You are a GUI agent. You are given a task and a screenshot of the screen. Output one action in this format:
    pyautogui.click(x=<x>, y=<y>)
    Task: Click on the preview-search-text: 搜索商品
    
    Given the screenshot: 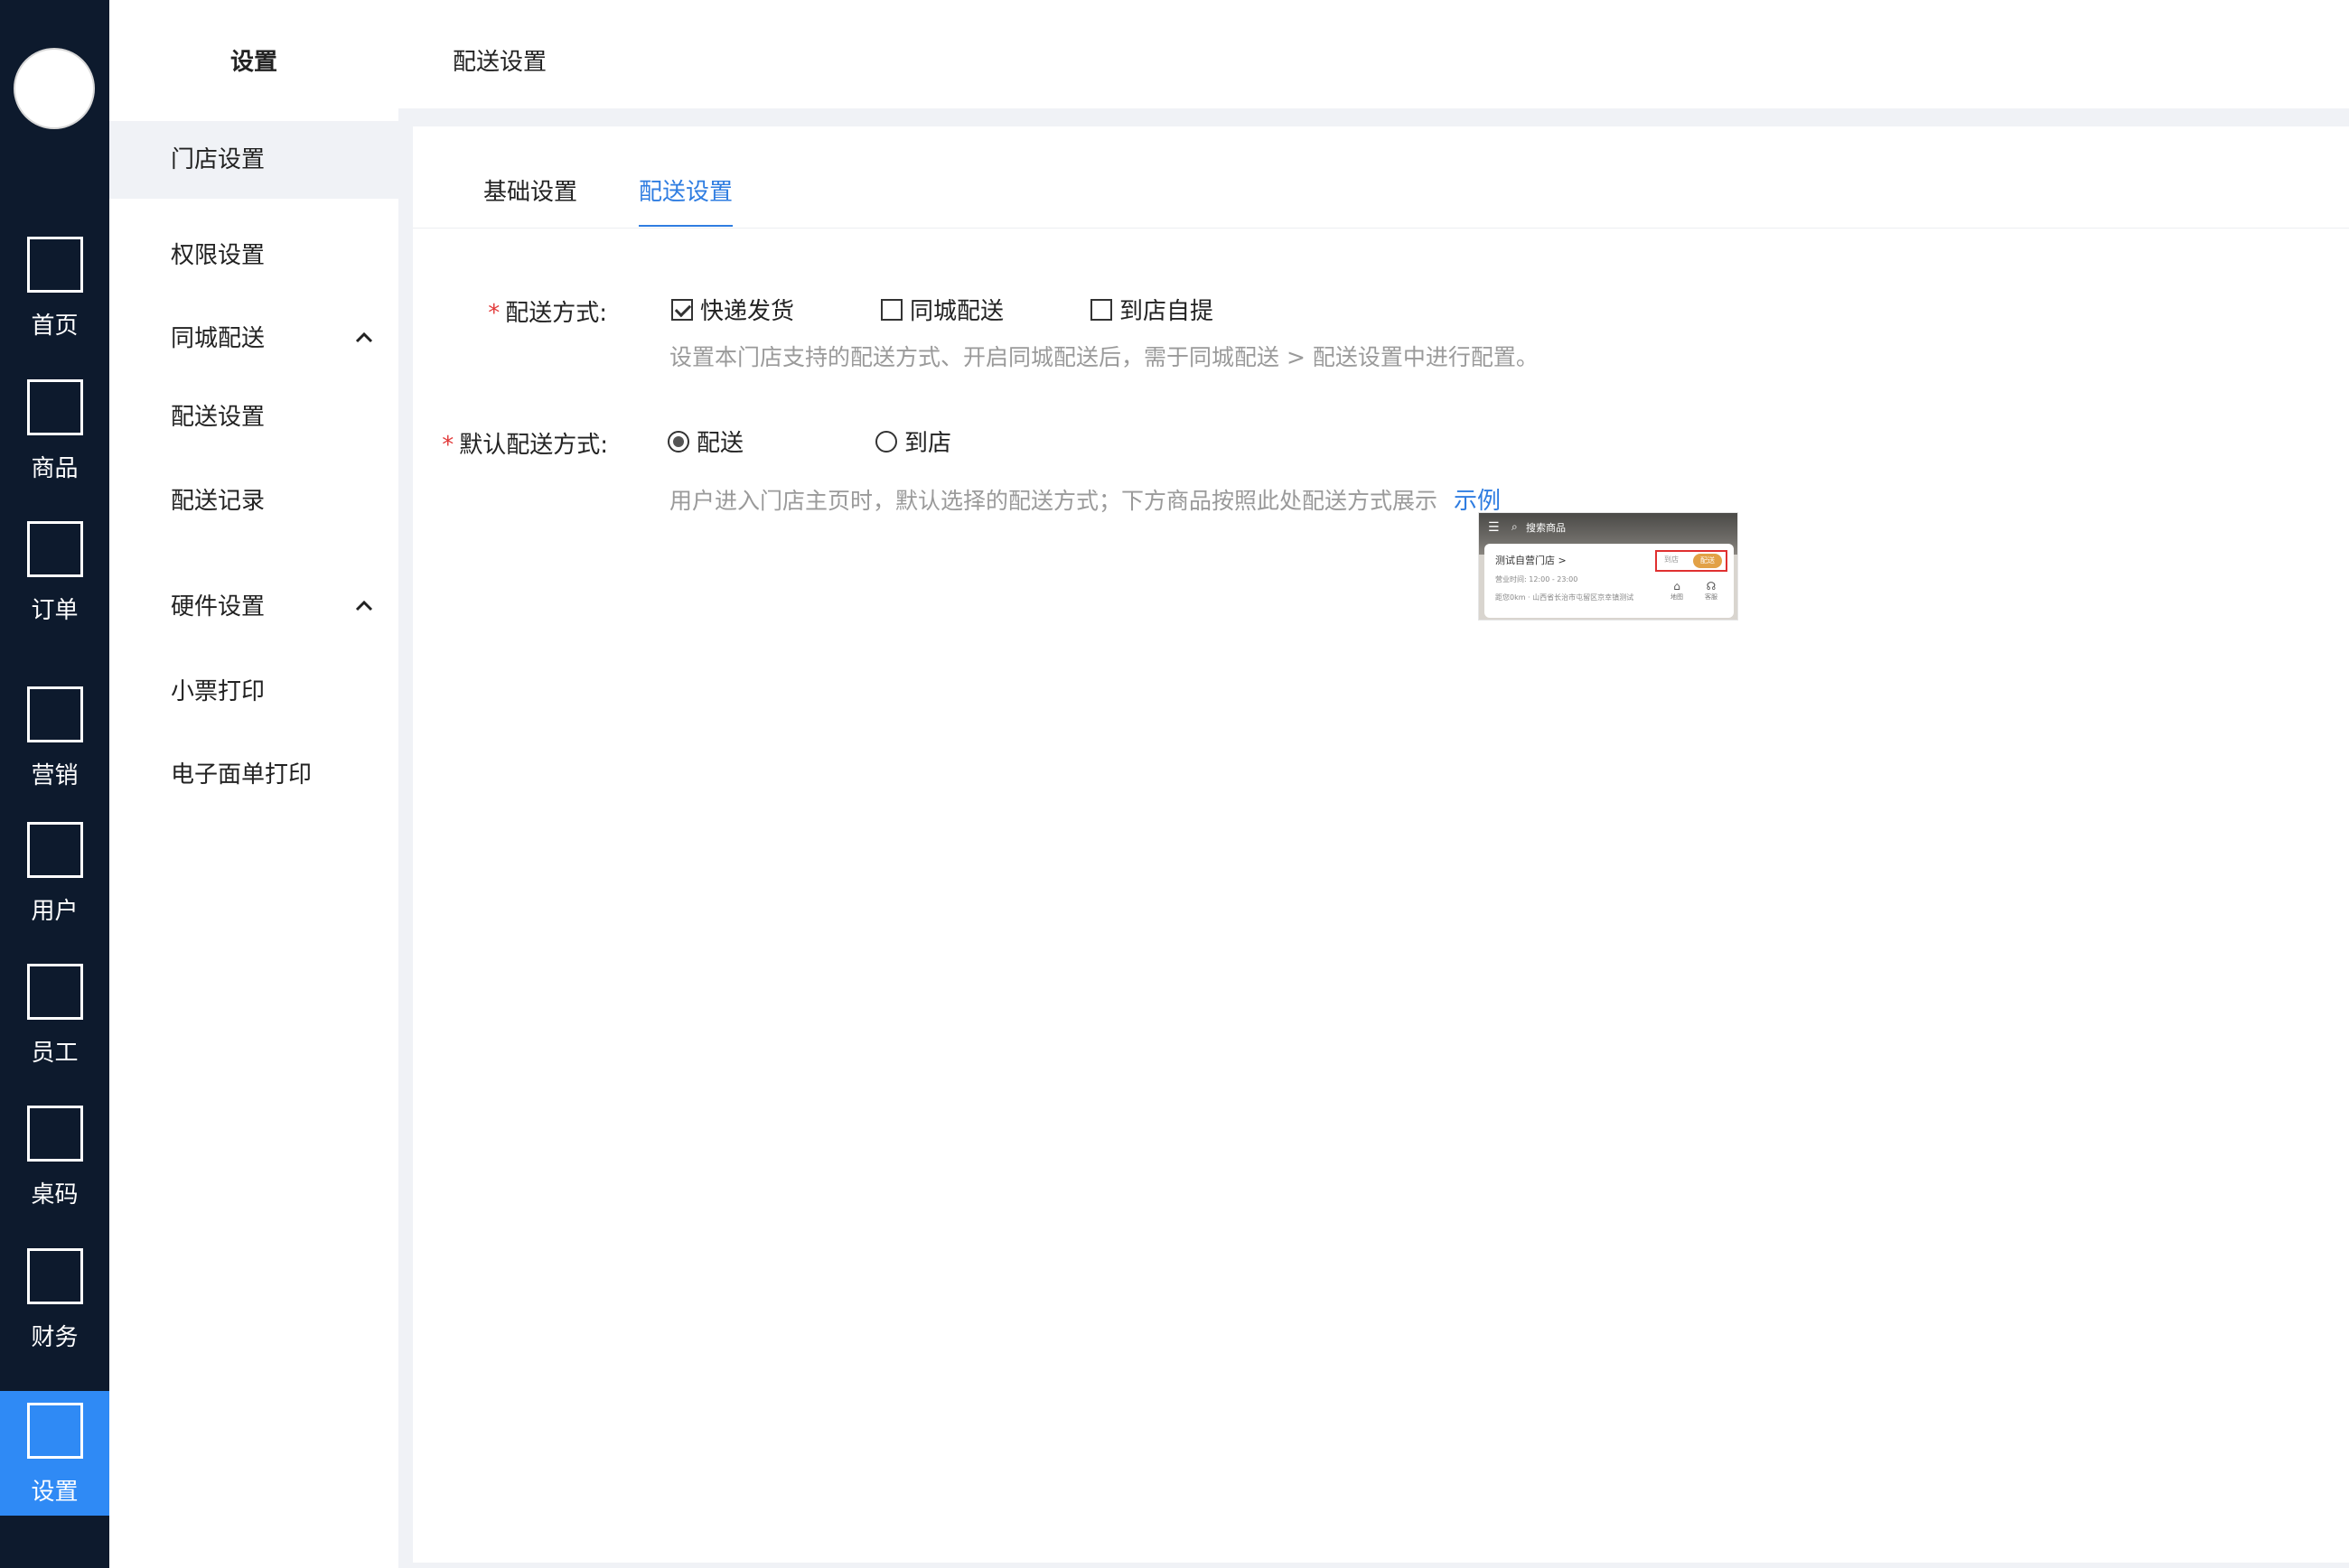 What is the action you would take?
    pyautogui.click(x=1546, y=528)
    